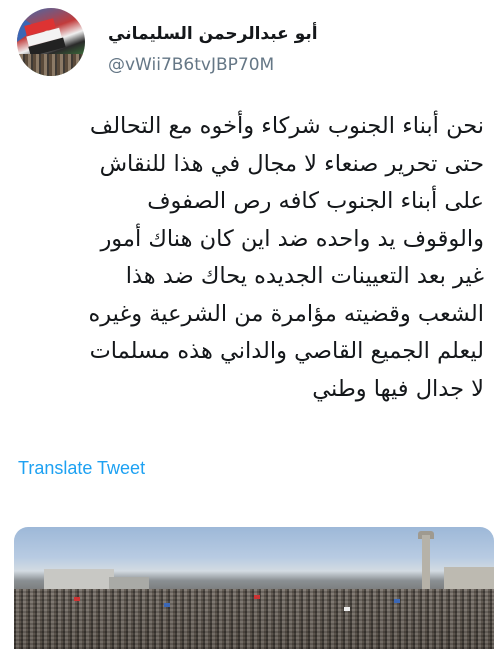 The width and height of the screenshot is (500, 649). Describe the element at coordinates (426, 564) in the screenshot. I see `photo-minaret` at that location.